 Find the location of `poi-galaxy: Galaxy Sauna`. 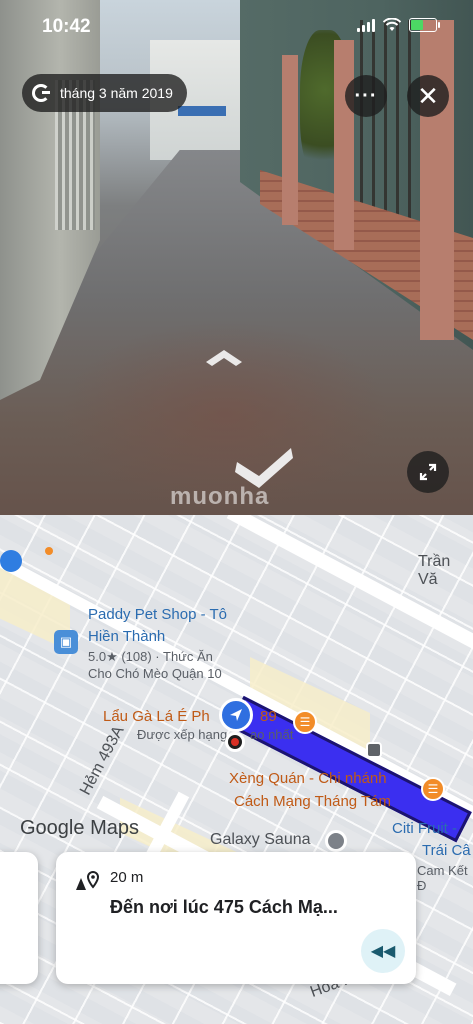

poi-galaxy: Galaxy Sauna is located at coordinates (260, 840).